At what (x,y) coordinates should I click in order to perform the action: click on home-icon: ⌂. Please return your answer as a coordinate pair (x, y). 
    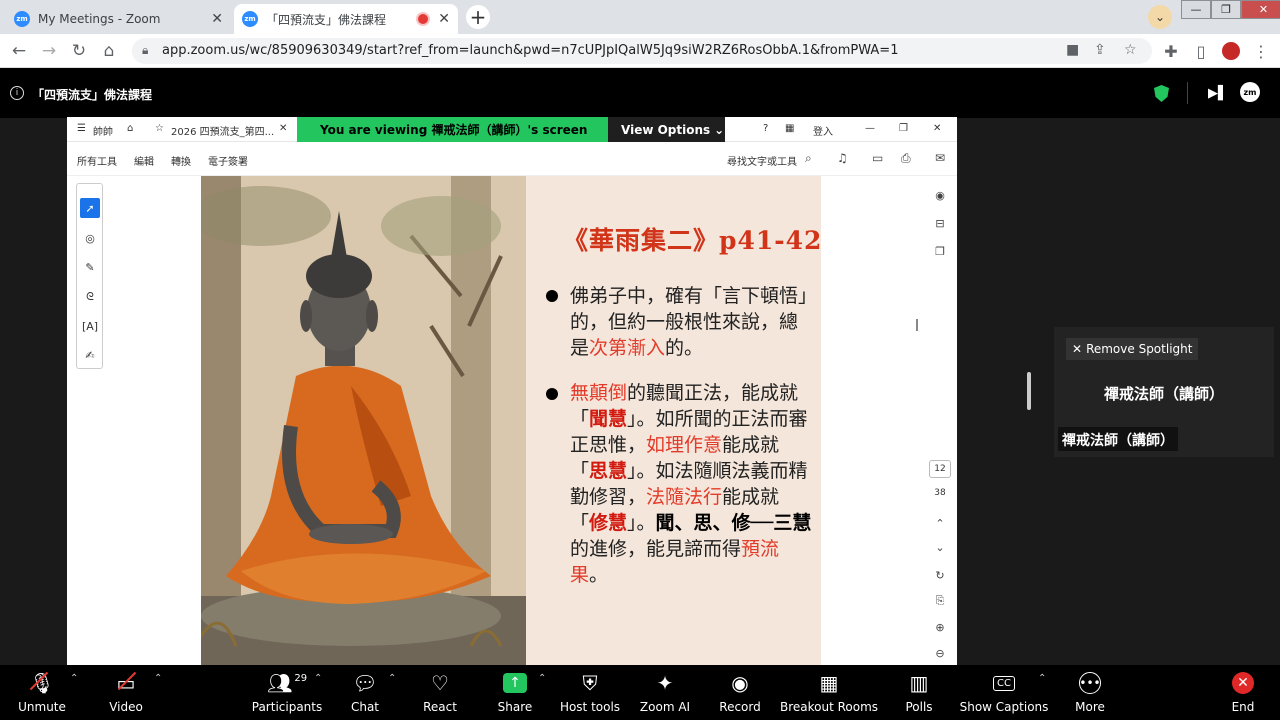
    Looking at the image, I should click on (109, 51).